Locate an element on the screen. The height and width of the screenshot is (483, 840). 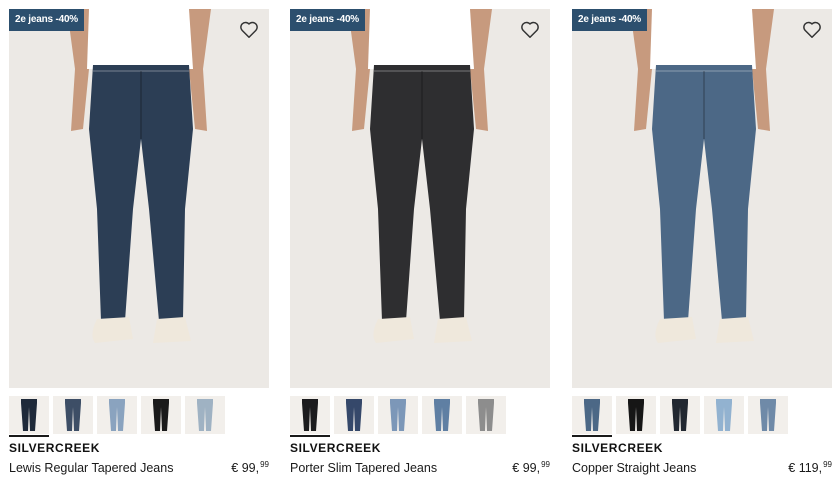
product-info-row: Lewis Regular Tapered Jeans € 99,99 is located at coordinates (139, 469).